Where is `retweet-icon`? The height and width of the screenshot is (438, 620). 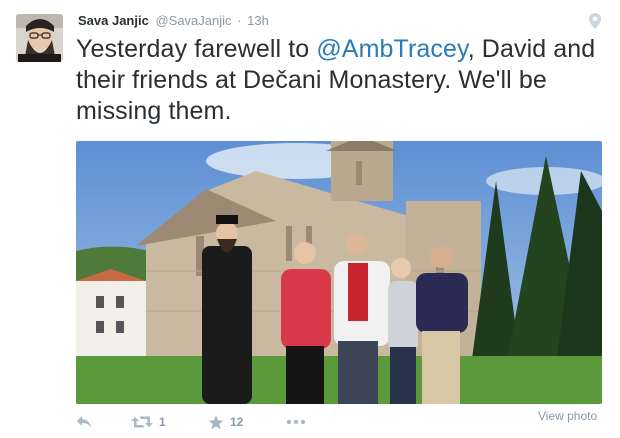
retweet-icon is located at coordinates (142, 422).